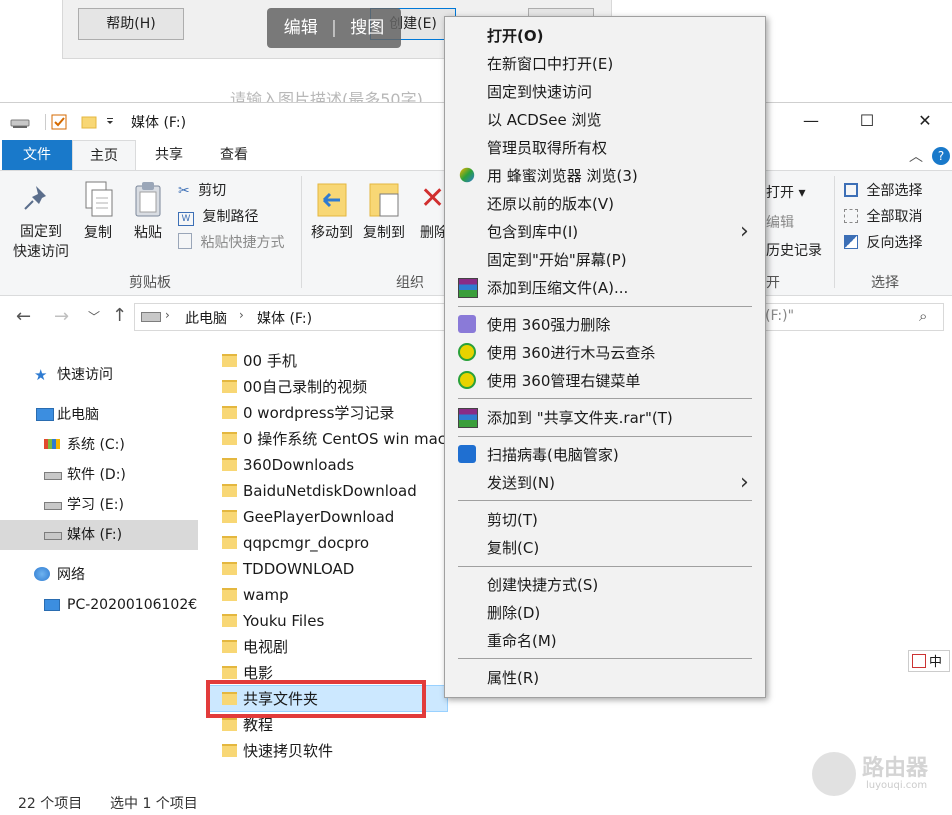 The height and width of the screenshot is (815, 952). What do you see at coordinates (936, 662) in the screenshot?
I see `ime-label: 中` at bounding box center [936, 662].